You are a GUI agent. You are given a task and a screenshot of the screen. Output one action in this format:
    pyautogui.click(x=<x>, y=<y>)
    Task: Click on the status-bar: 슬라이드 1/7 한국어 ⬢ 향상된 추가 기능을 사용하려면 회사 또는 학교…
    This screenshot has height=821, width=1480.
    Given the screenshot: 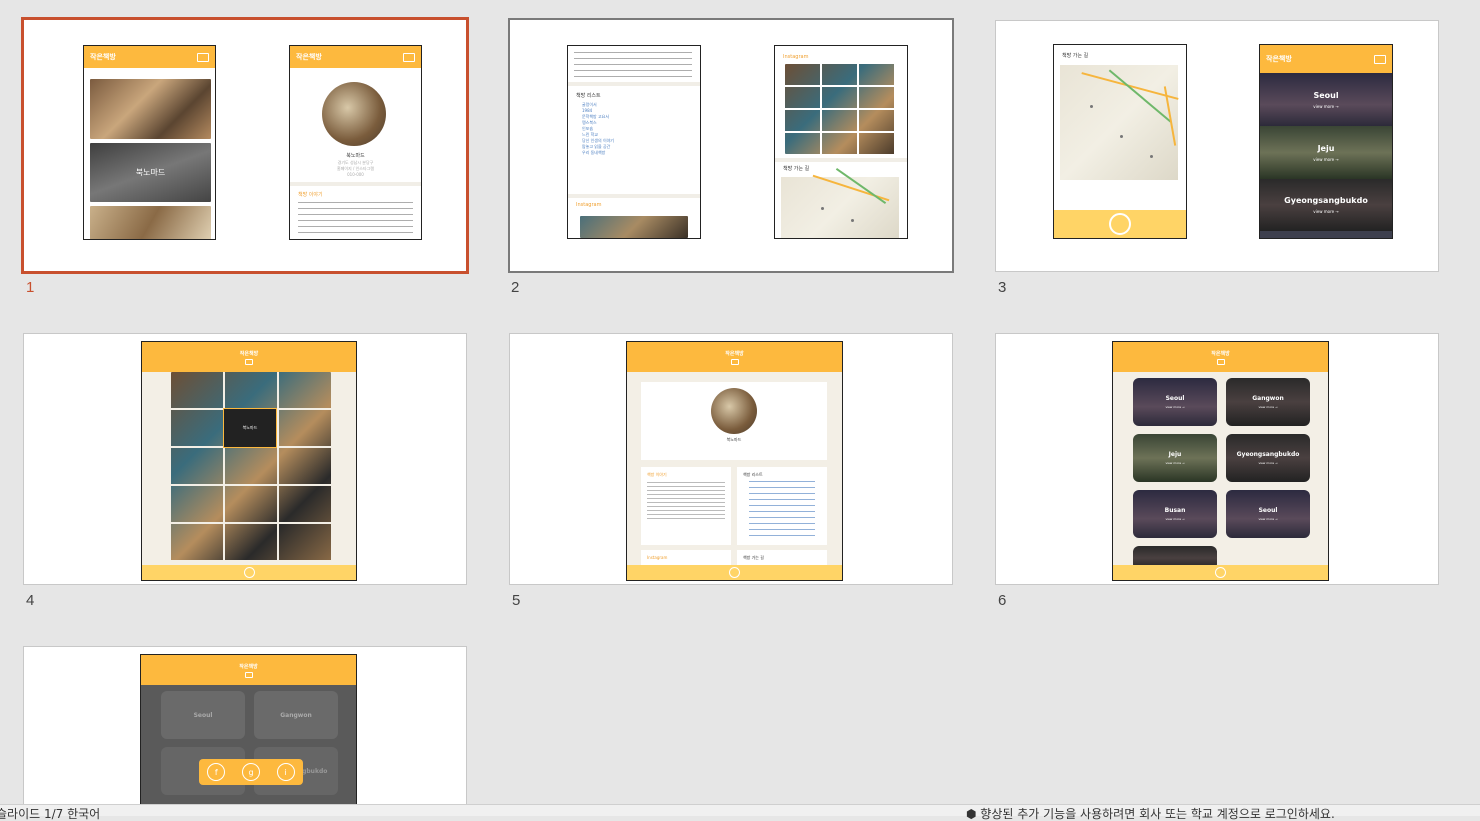 What is the action you would take?
    pyautogui.click(x=740, y=812)
    